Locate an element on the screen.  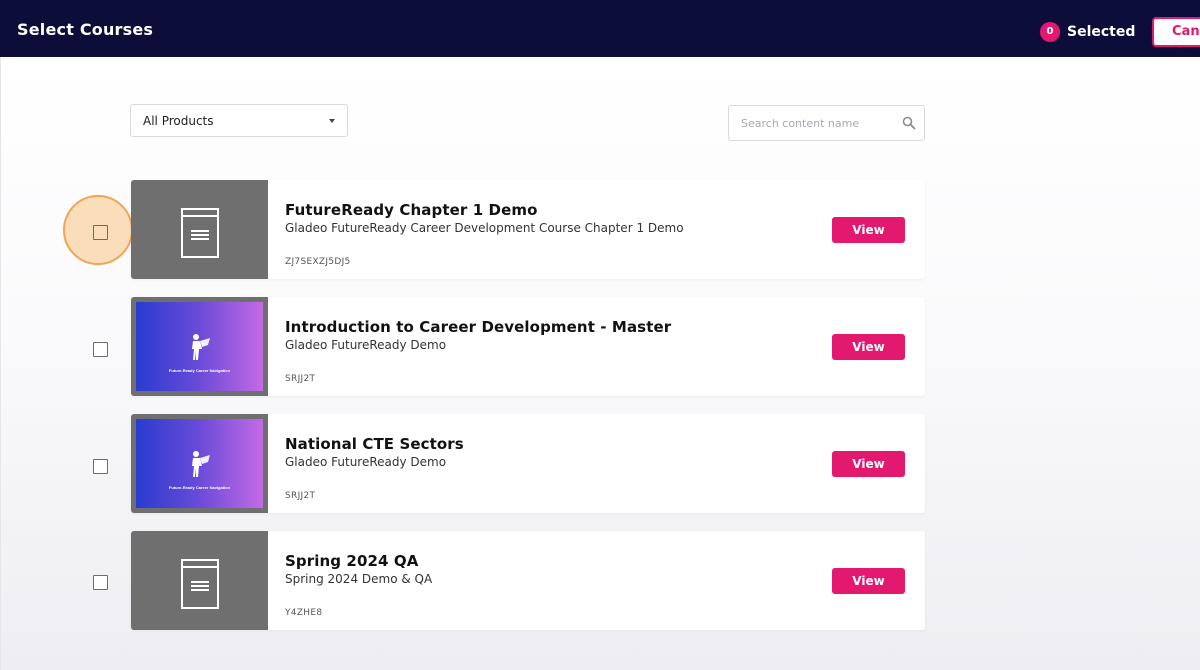
course-description: Spring 2024 Demo & QA is located at coordinates (359, 579).